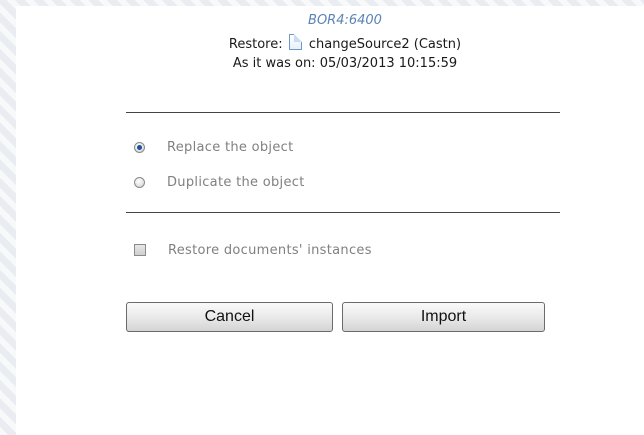 The width and height of the screenshot is (644, 435). Describe the element at coordinates (295, 42) in the screenshot. I see `document-icon` at that location.